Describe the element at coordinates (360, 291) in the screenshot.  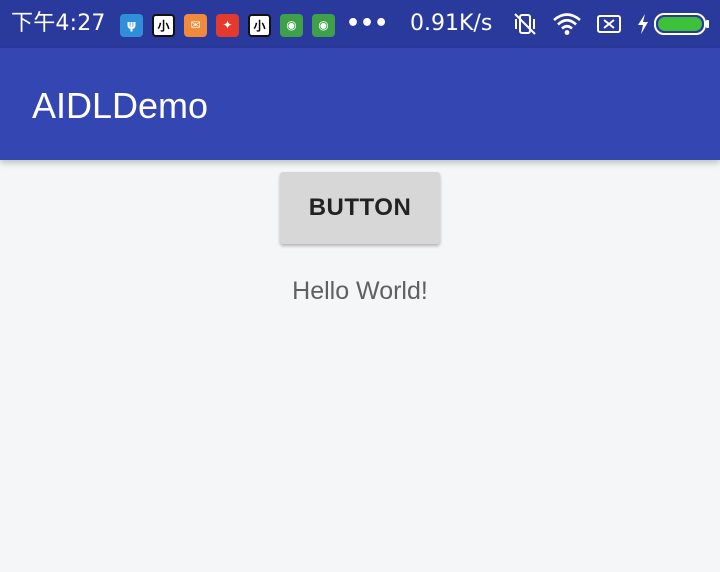
I see `hello-world-text: Hello World!` at that location.